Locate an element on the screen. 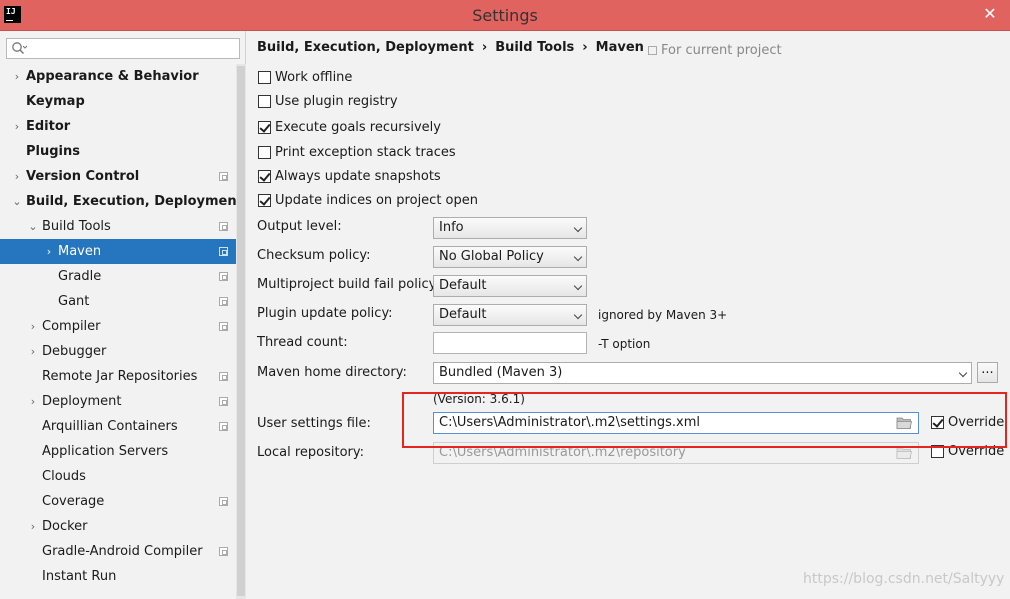 This screenshot has width=1010, height=599. maven-home-label: Maven home directory: is located at coordinates (332, 372).